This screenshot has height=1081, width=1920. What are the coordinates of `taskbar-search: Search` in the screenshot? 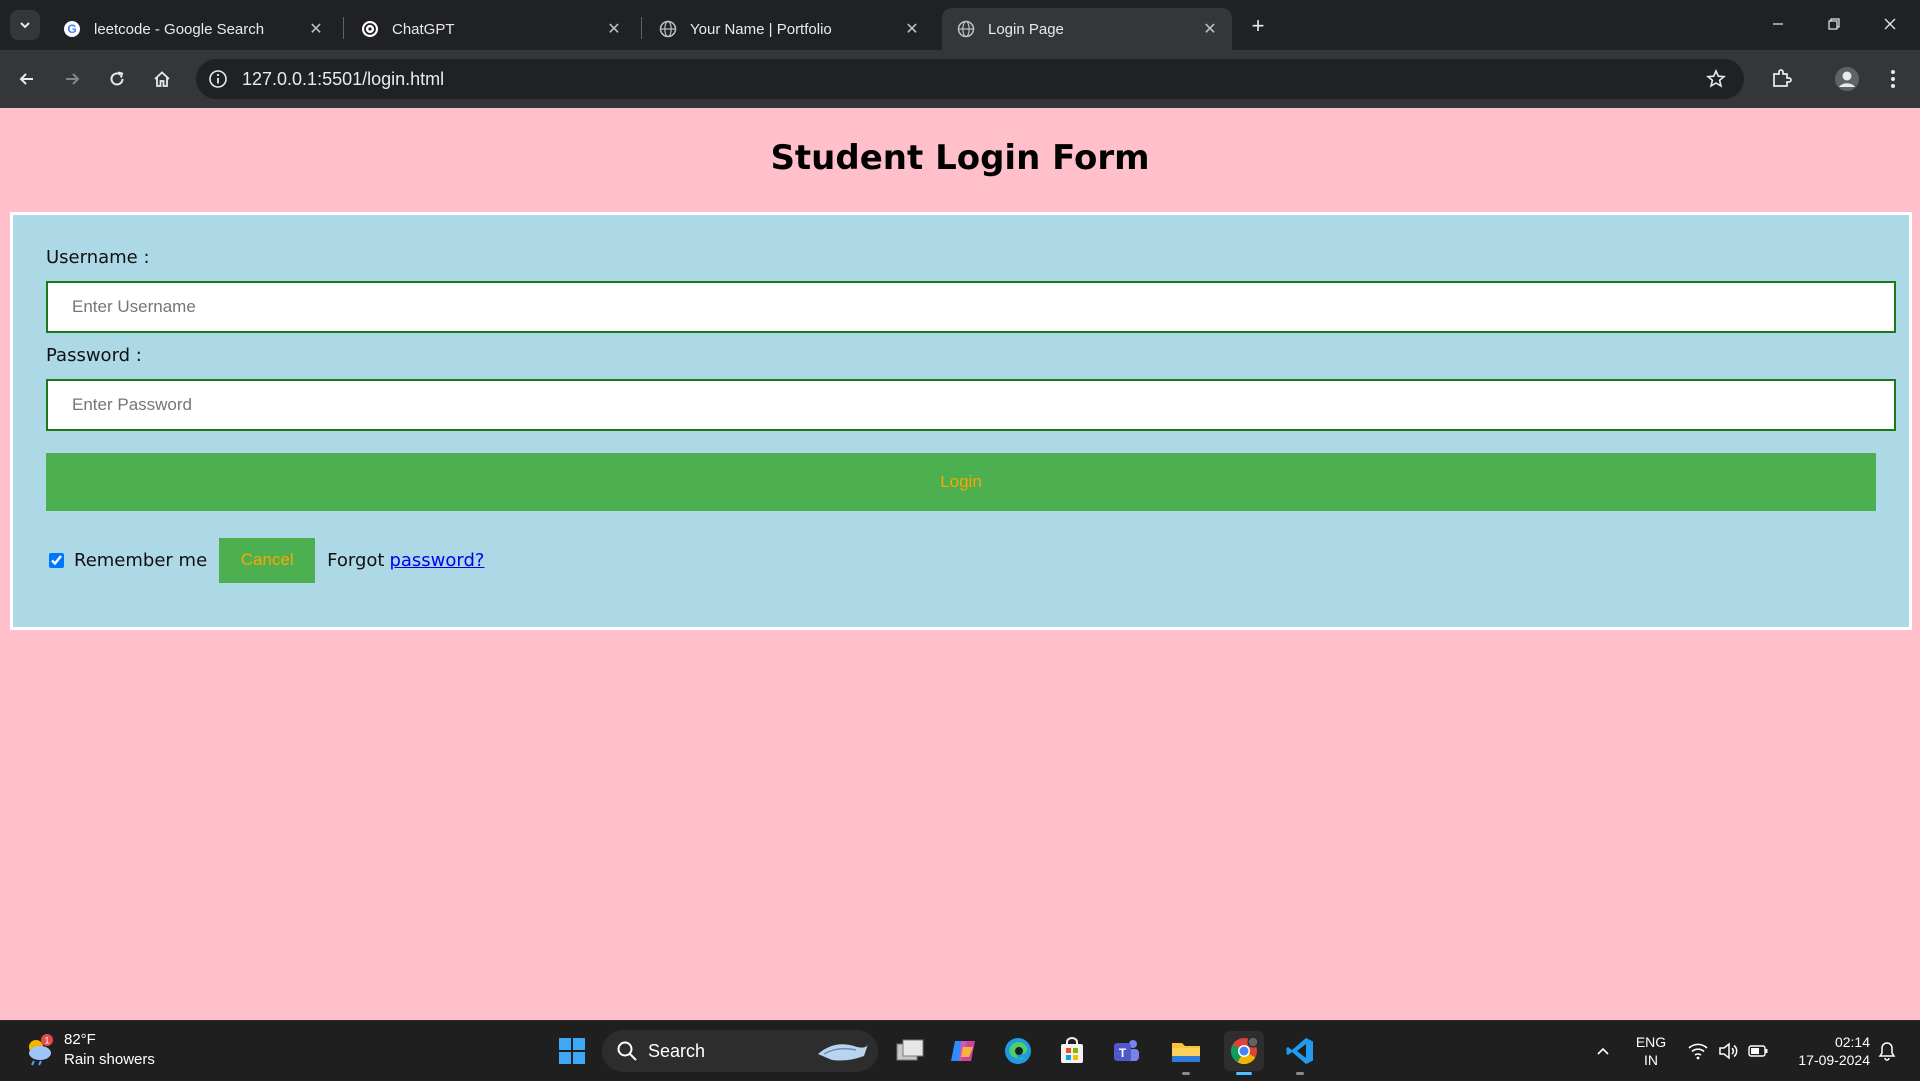 It's located at (740, 1051).